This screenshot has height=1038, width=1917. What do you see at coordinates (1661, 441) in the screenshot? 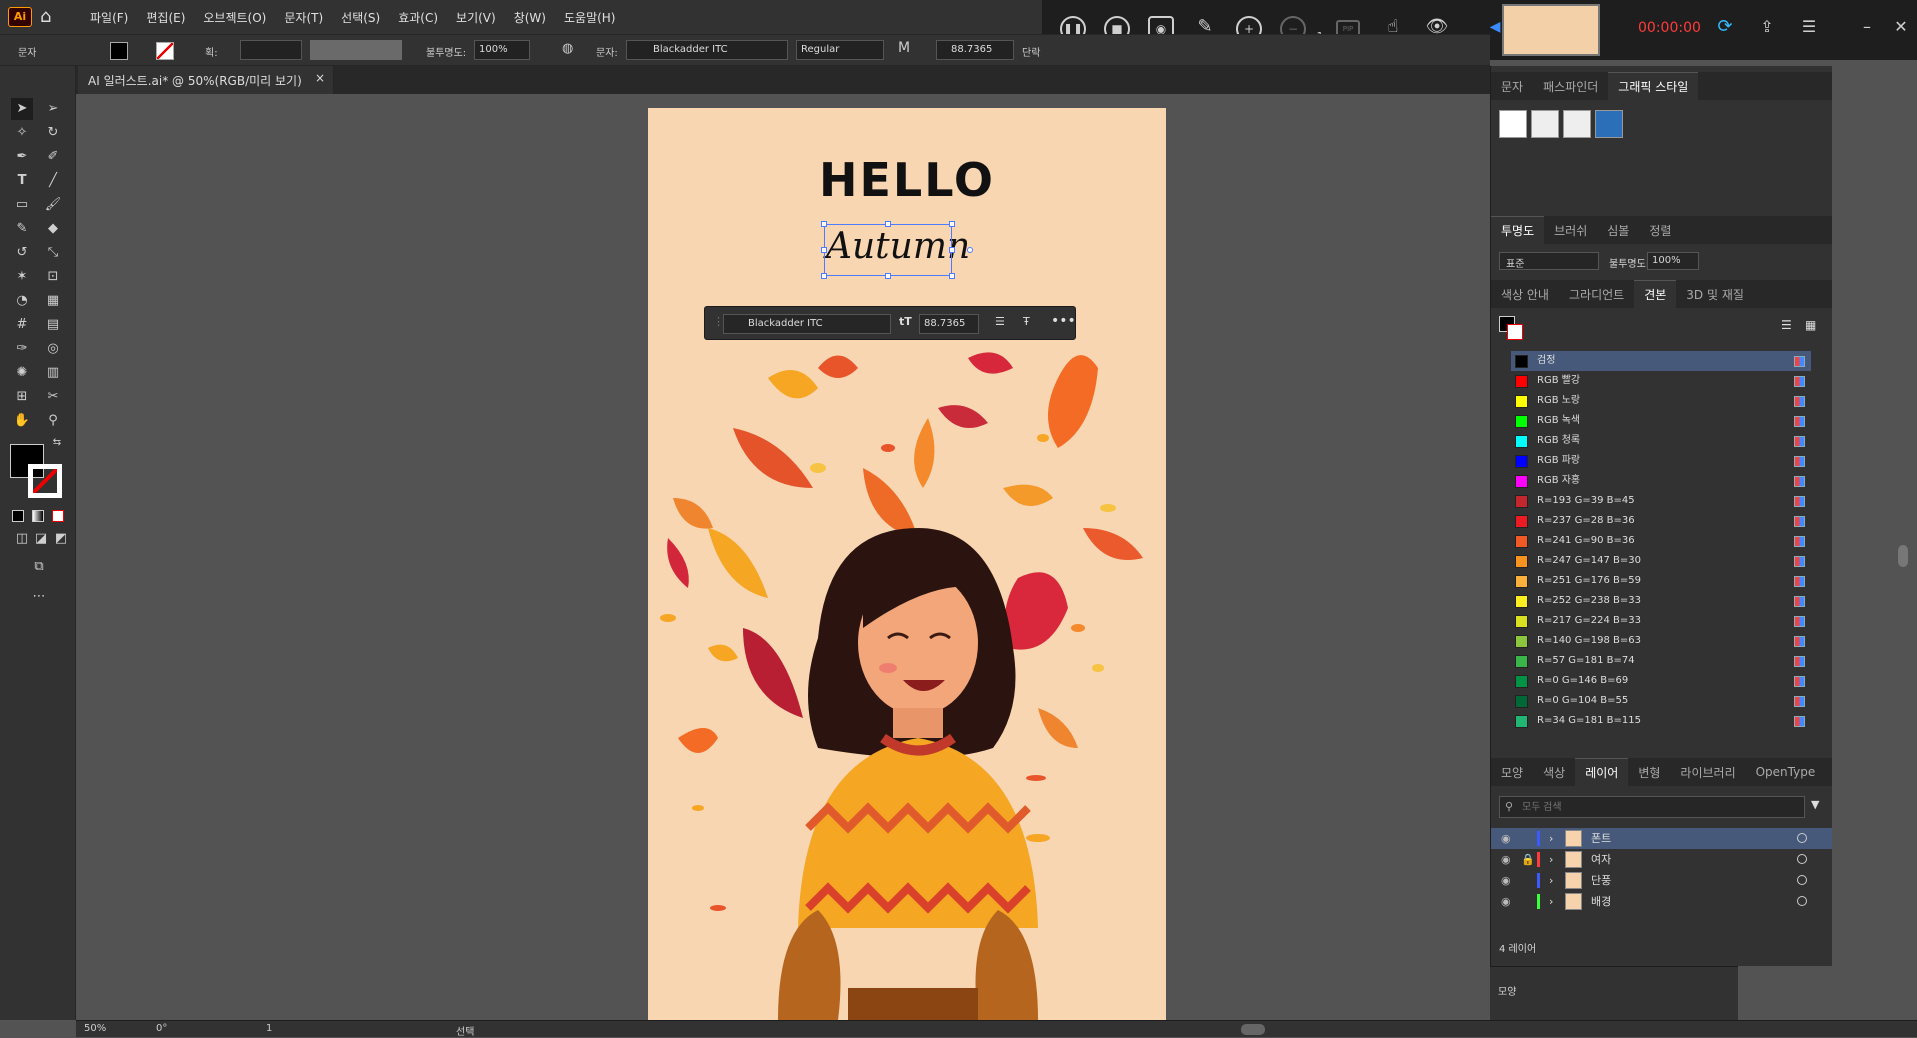
I see `swatch-row: RGB 청록` at bounding box center [1661, 441].